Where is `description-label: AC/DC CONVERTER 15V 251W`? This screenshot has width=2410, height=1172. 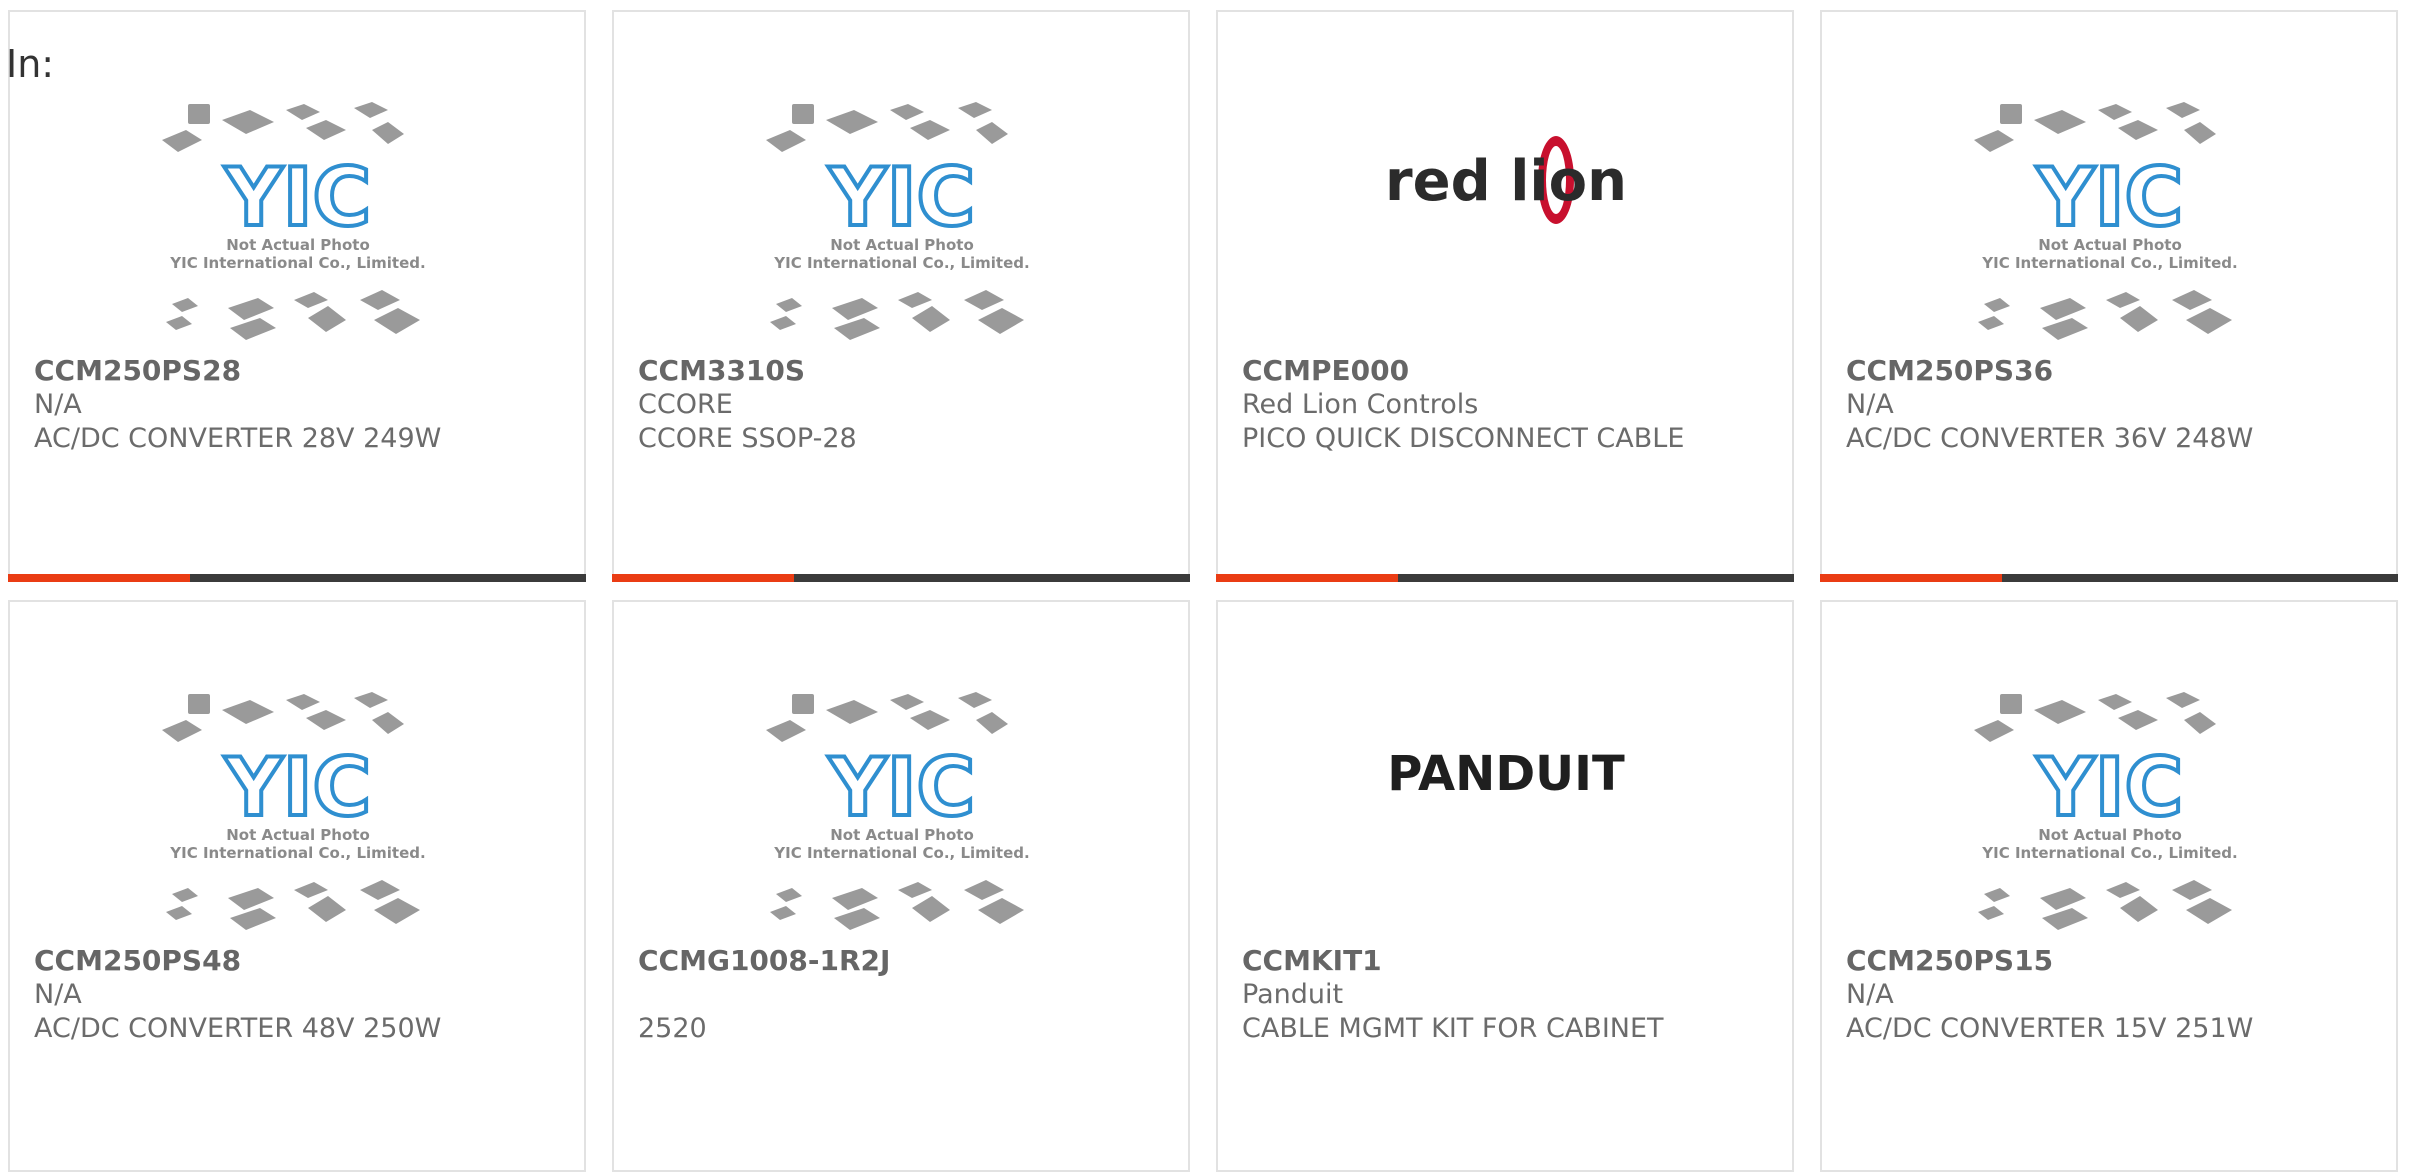 description-label: AC/DC CONVERTER 15V 251W is located at coordinates (2050, 1028).